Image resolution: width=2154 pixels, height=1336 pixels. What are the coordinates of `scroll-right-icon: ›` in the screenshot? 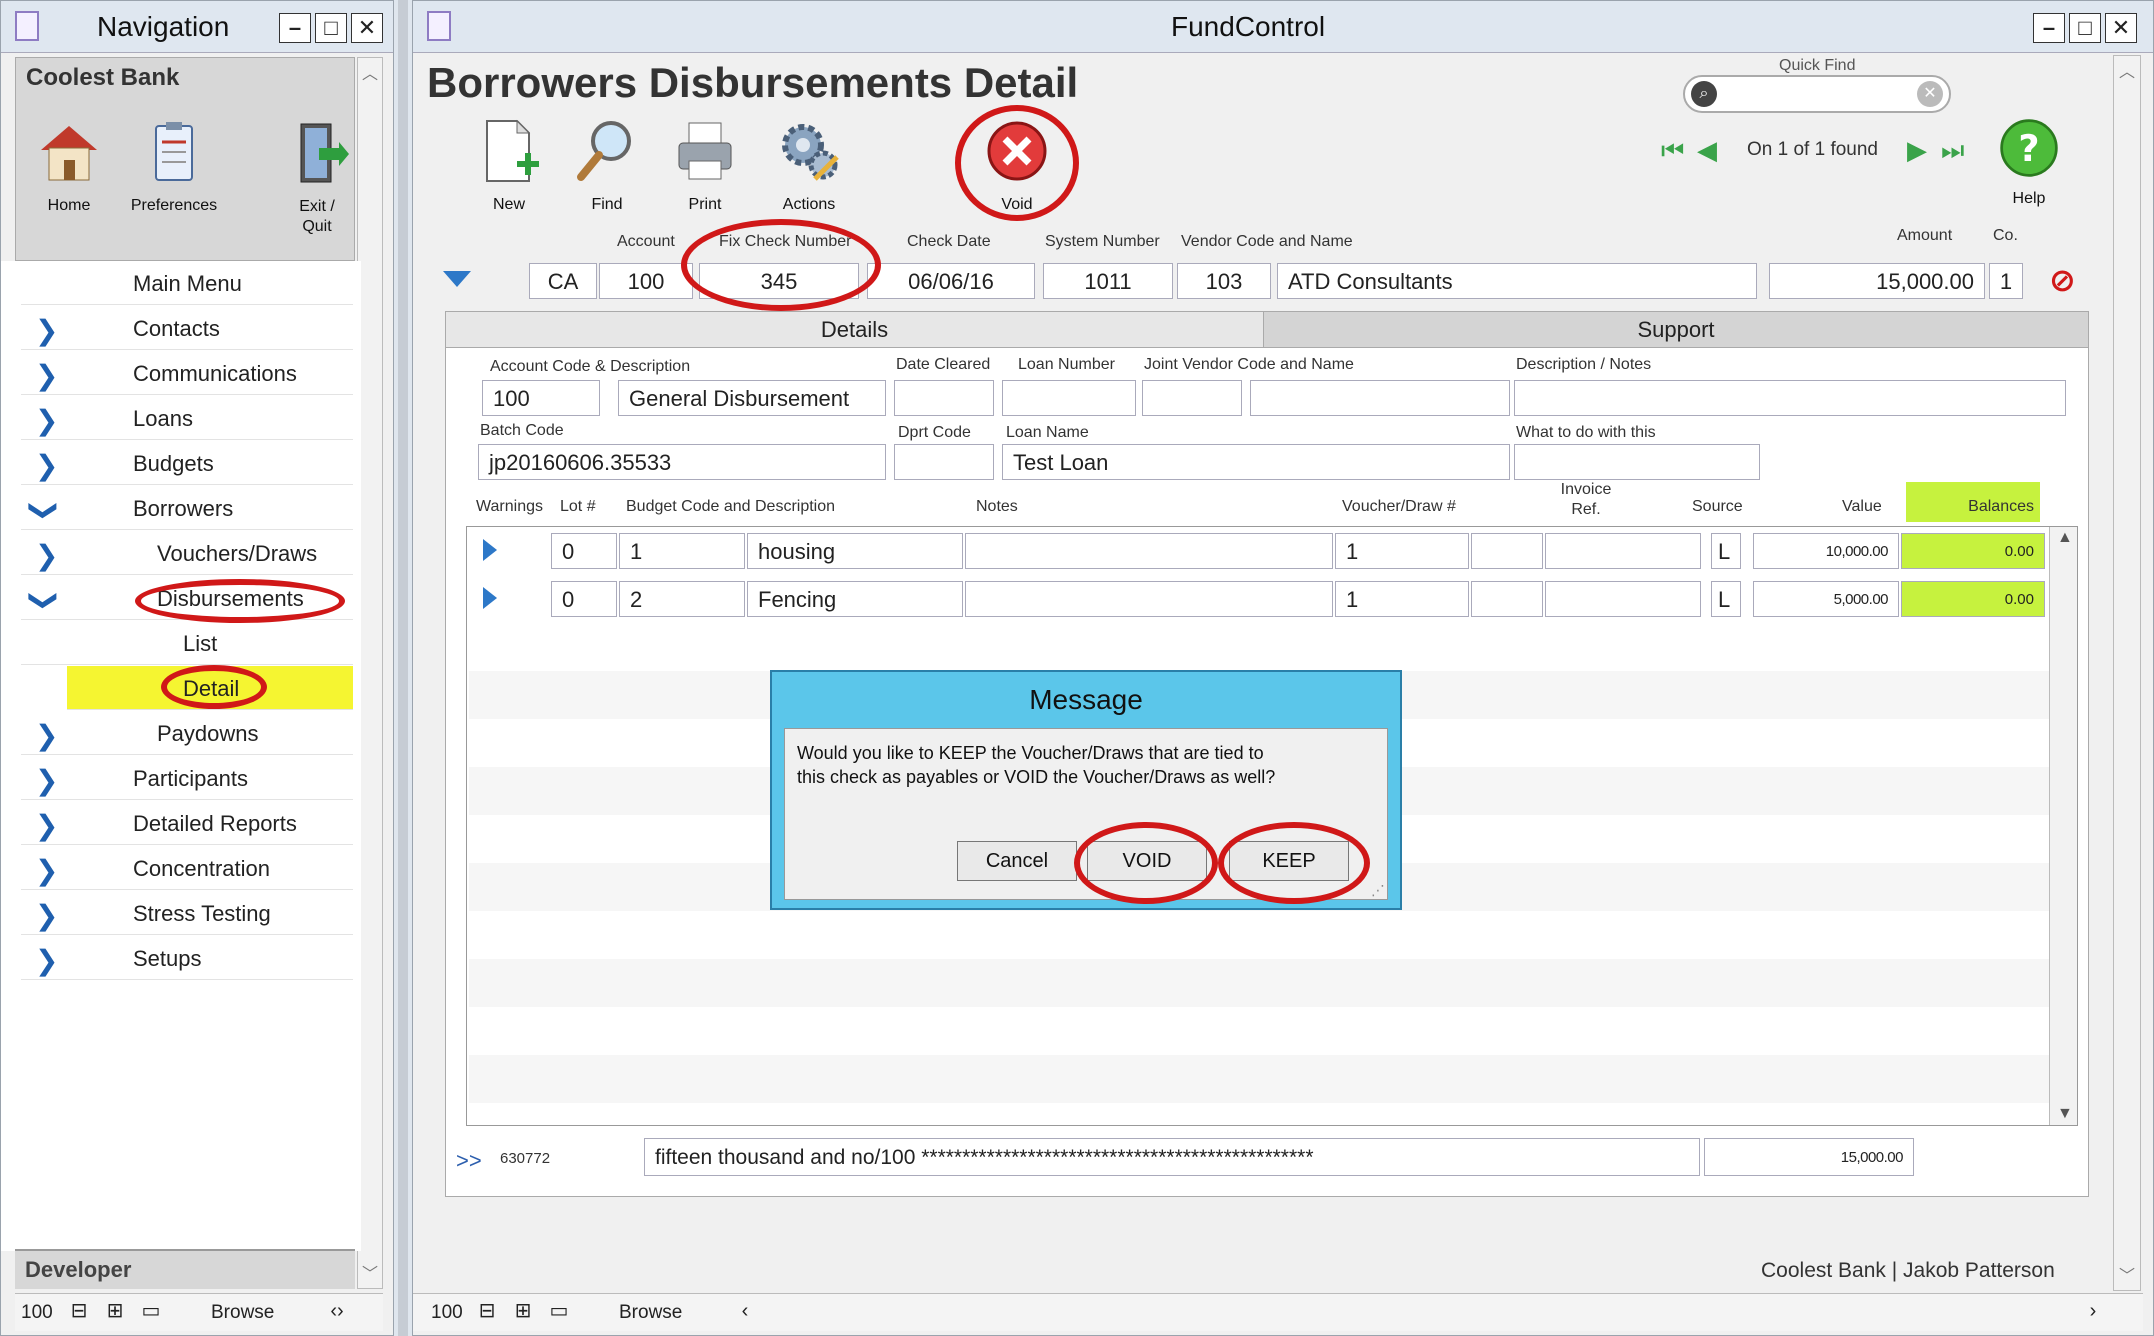 It's located at (2093, 1312).